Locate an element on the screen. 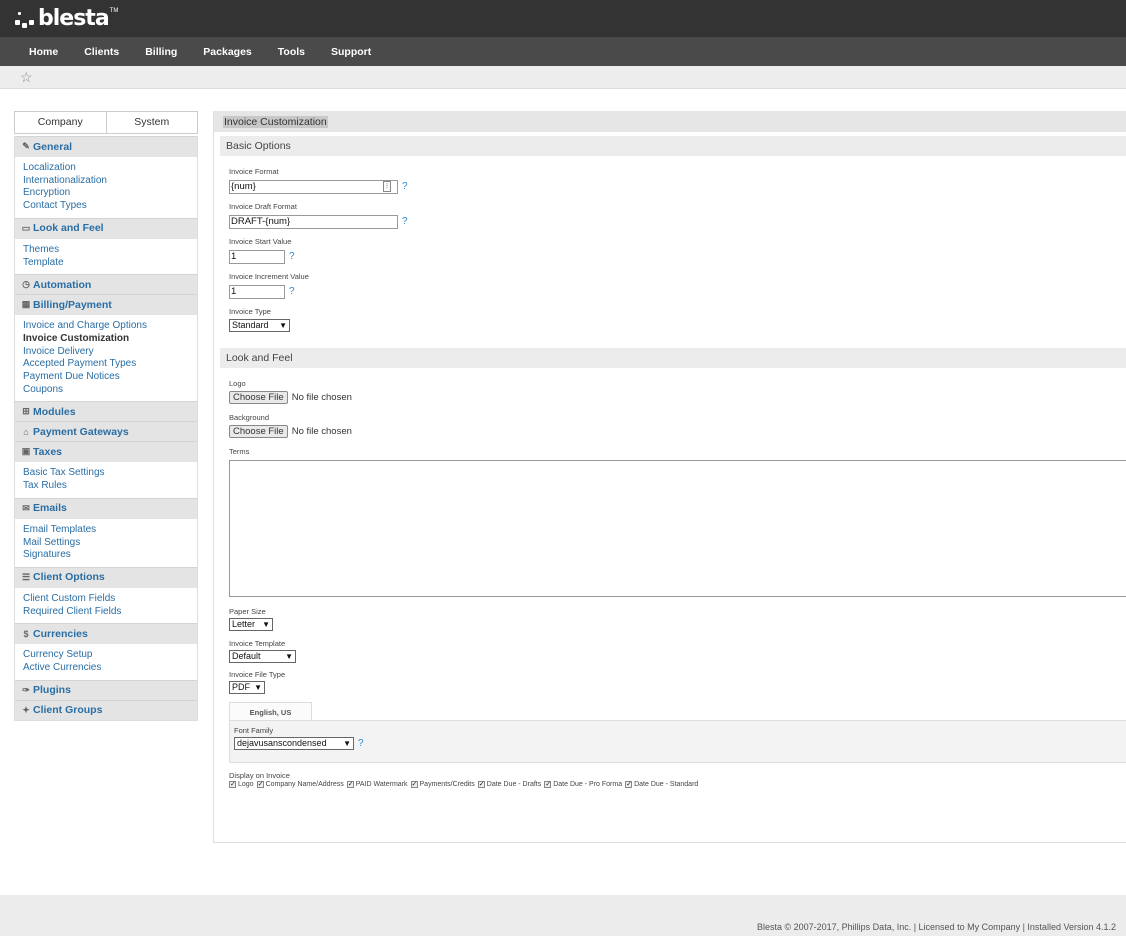 The image size is (1126, 936). sidebar-item-invoice-and-charge-options: Invoice and Charge Options is located at coordinates (110, 326).